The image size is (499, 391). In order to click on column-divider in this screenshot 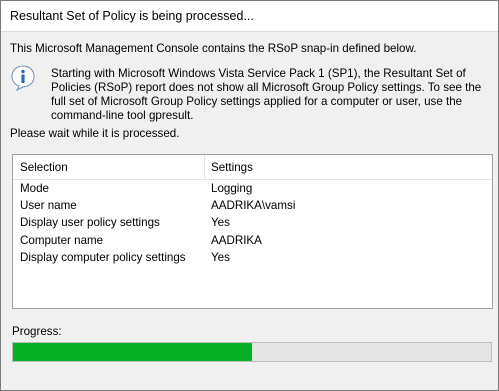, I will do `click(204, 167)`.